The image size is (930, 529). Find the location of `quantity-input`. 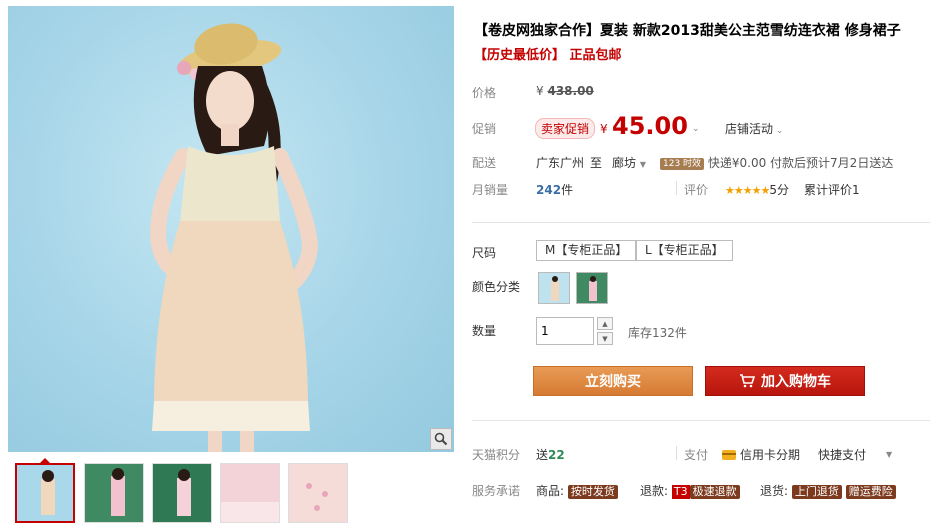

quantity-input is located at coordinates (565, 331).